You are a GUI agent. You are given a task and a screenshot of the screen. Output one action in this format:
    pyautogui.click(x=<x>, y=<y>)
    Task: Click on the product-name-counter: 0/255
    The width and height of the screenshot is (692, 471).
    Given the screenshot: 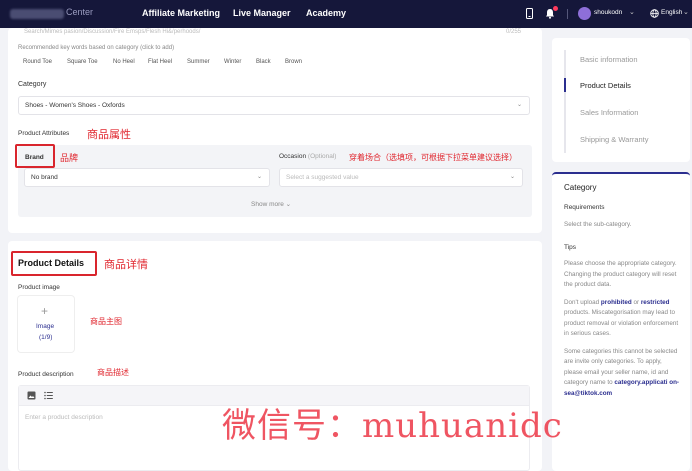 What is the action you would take?
    pyautogui.click(x=514, y=32)
    